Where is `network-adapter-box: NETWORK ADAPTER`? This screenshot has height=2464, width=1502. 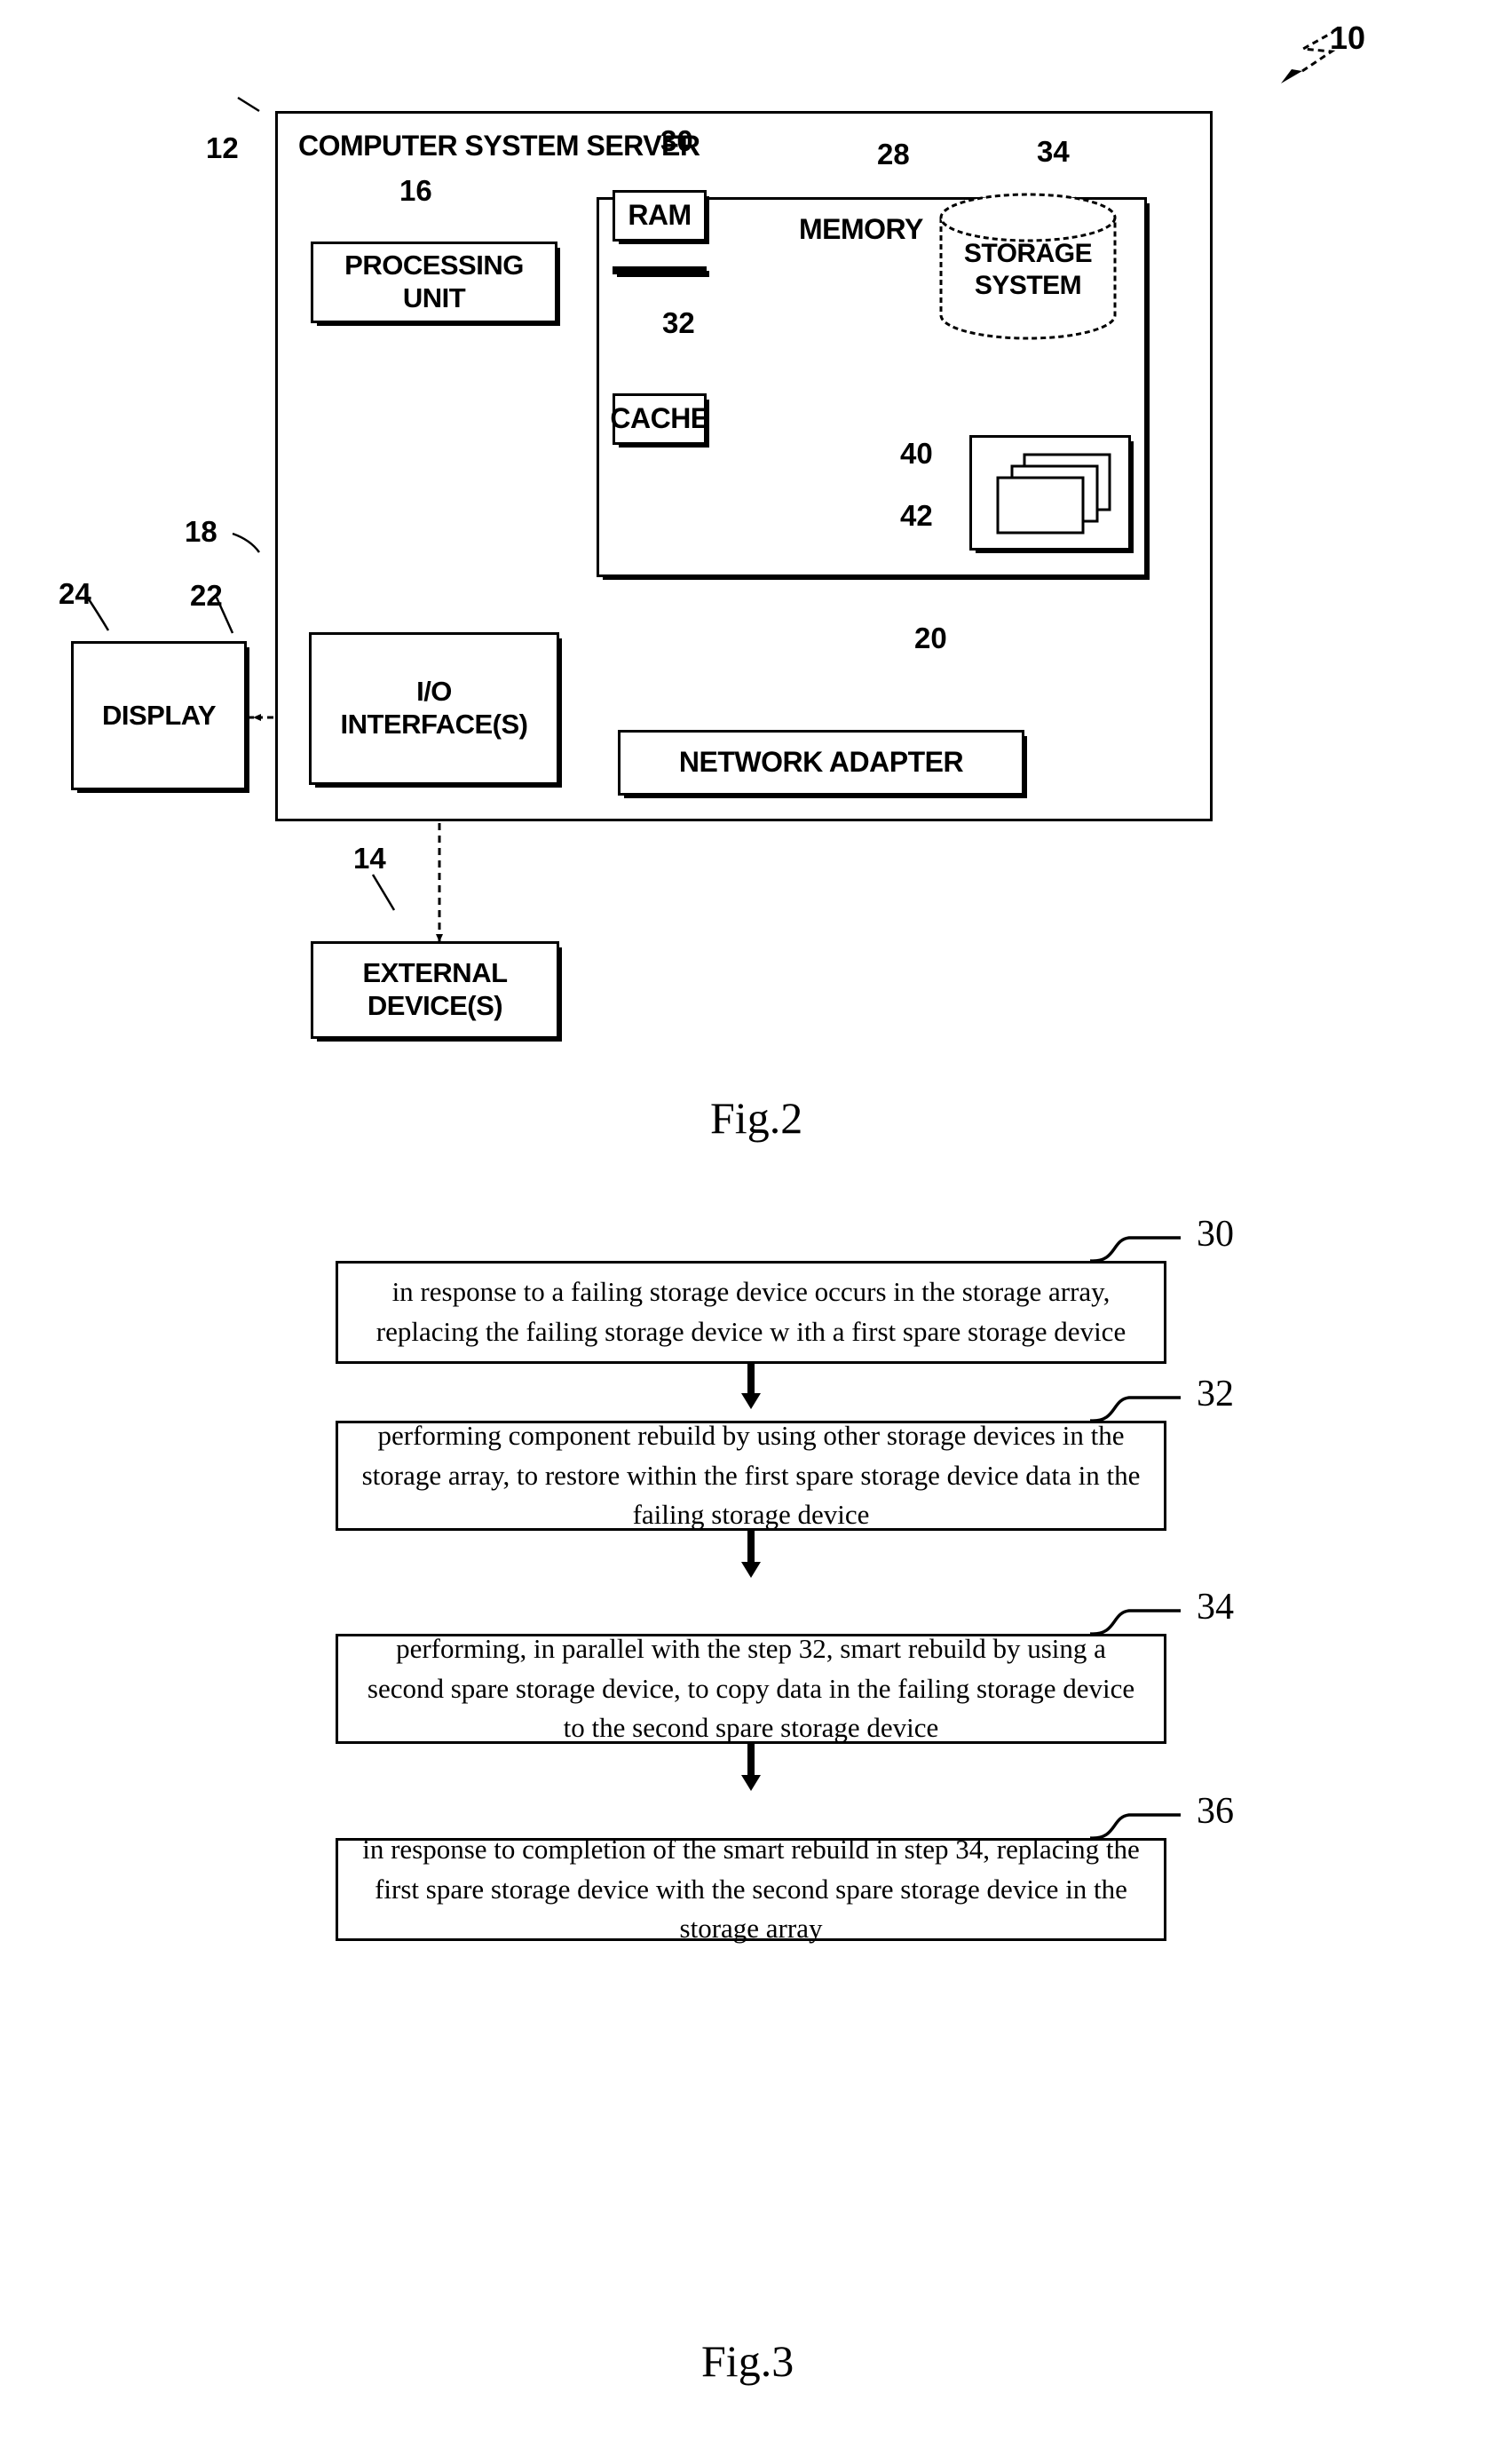 network-adapter-box: NETWORK ADAPTER is located at coordinates (821, 763).